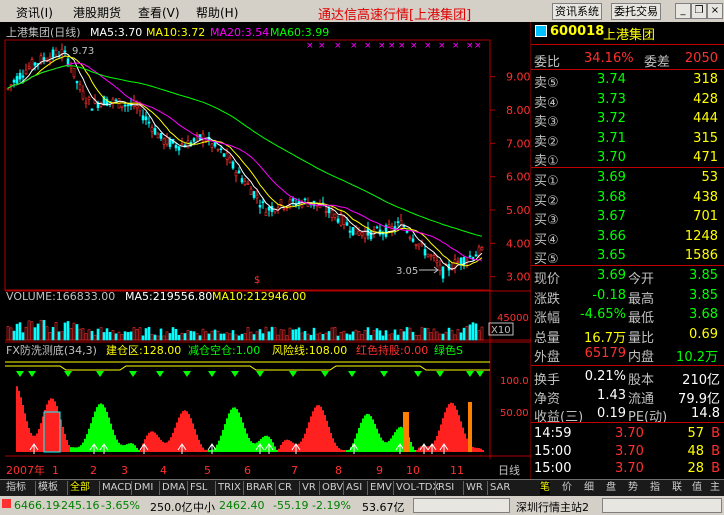 The height and width of the screenshot is (515, 724). I want to click on tab-0: 指标, so click(16, 488).